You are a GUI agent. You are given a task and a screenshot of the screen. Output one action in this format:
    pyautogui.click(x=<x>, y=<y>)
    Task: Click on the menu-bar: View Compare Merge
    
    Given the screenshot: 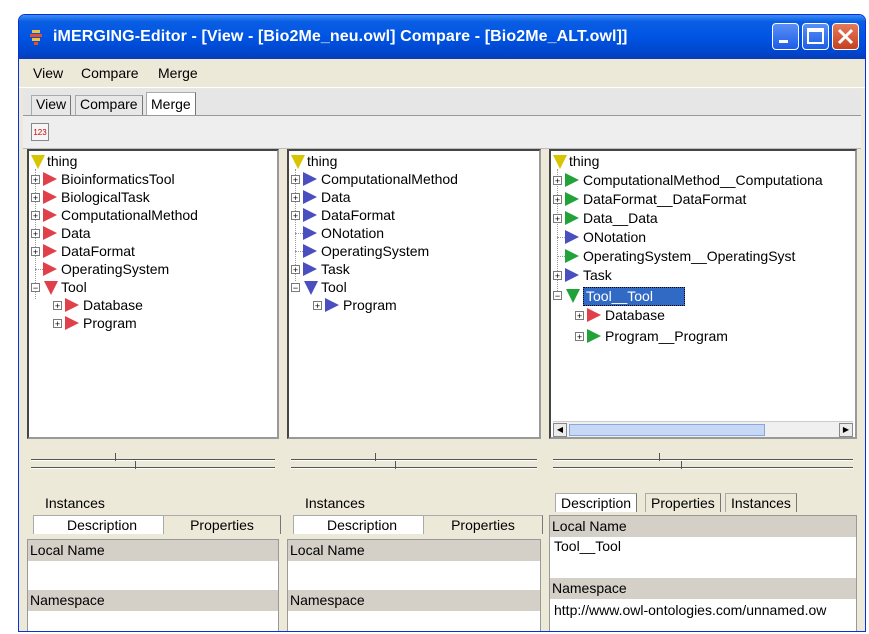 What is the action you would take?
    pyautogui.click(x=442, y=73)
    